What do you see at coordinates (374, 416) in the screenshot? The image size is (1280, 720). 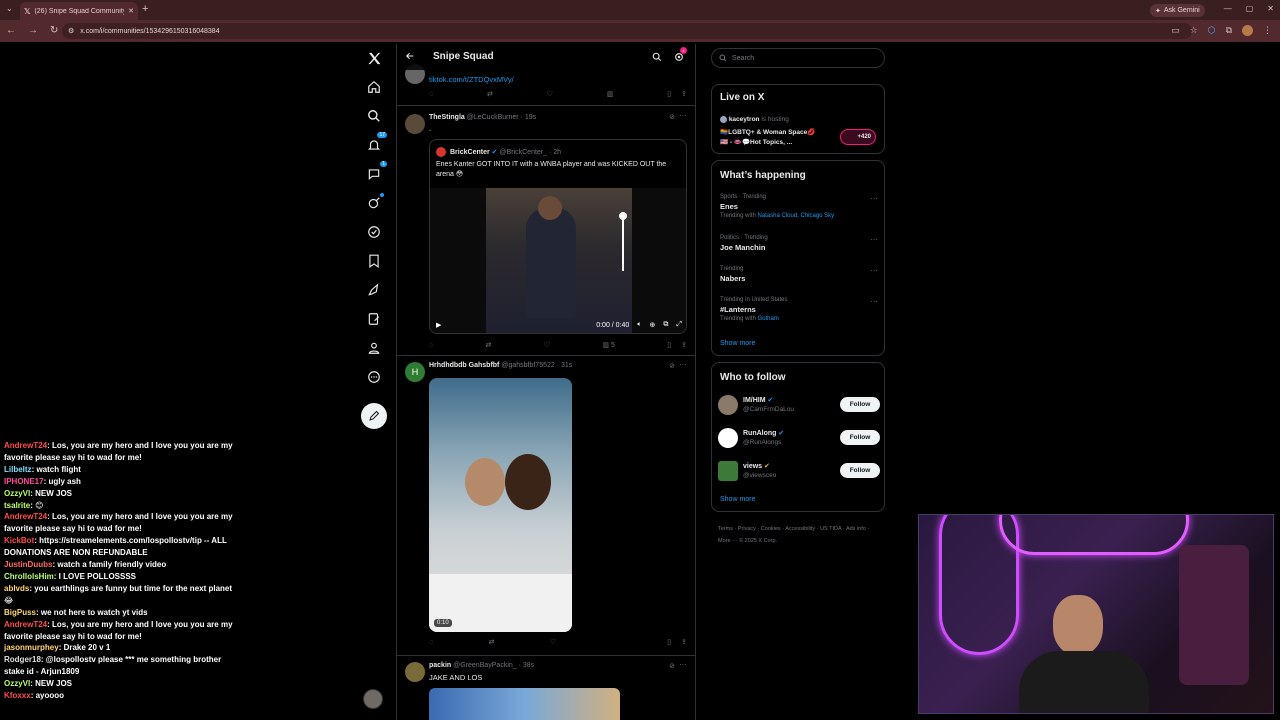 I see `compose-post-button` at bounding box center [374, 416].